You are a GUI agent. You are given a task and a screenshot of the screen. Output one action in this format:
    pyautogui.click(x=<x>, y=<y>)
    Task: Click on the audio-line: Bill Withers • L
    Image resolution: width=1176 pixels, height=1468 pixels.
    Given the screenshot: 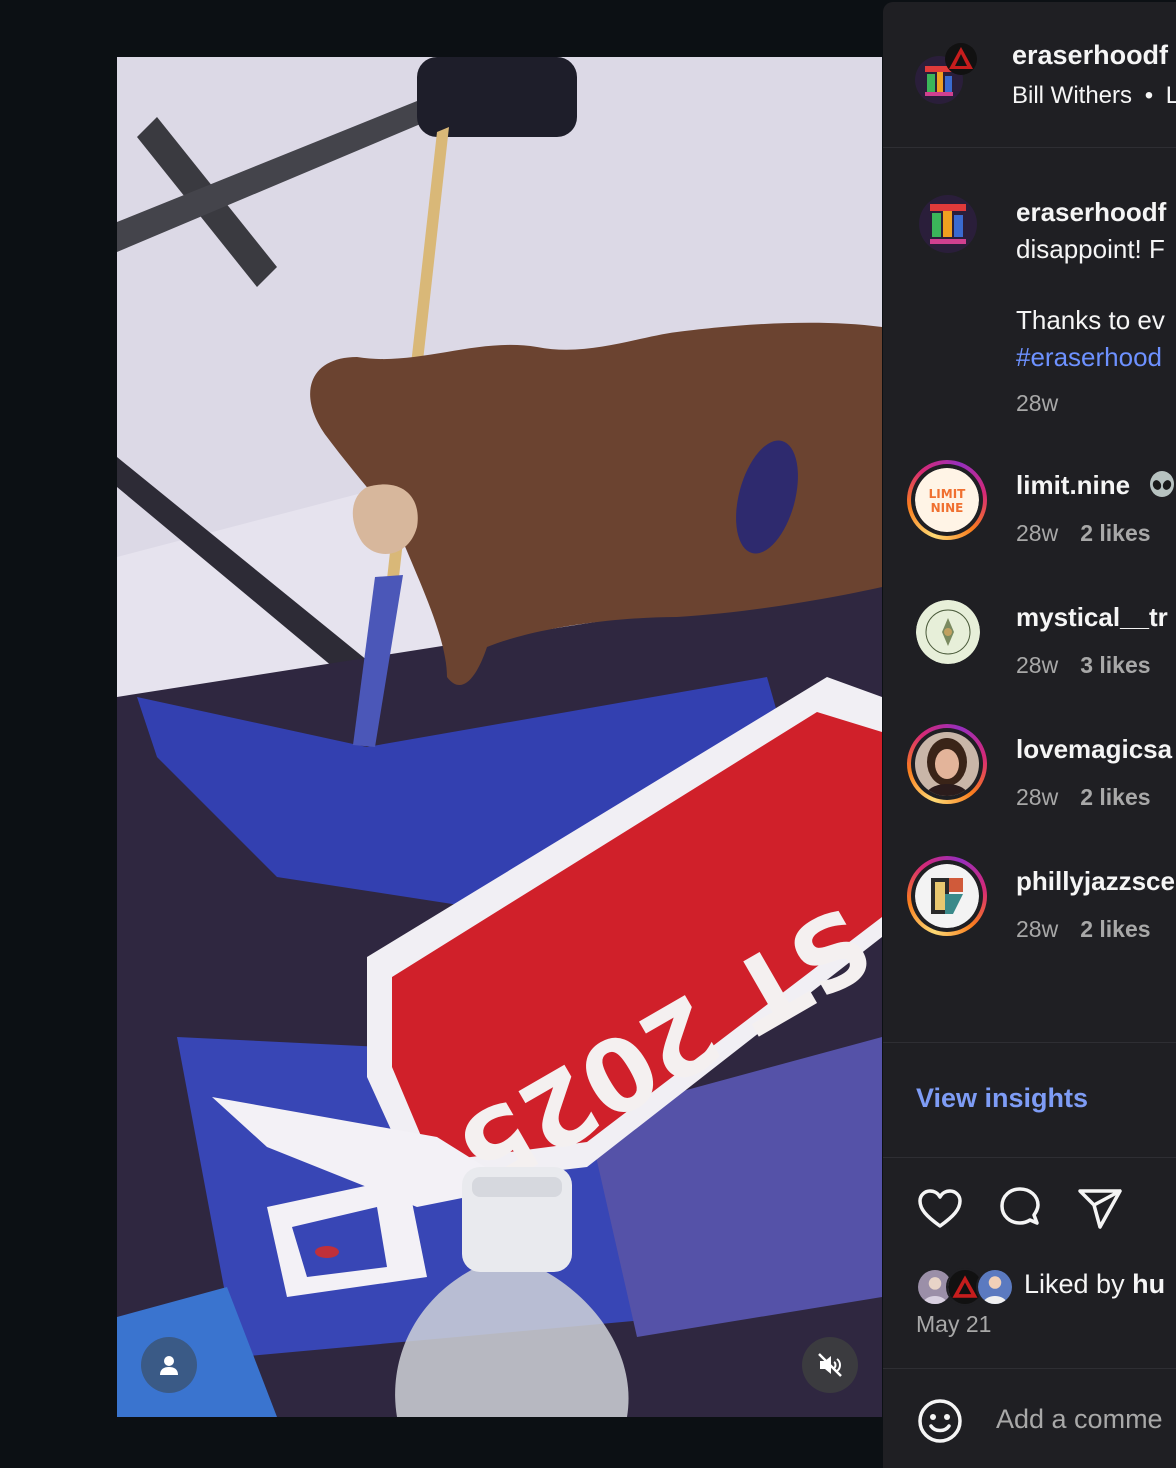 What is the action you would take?
    pyautogui.click(x=1094, y=96)
    